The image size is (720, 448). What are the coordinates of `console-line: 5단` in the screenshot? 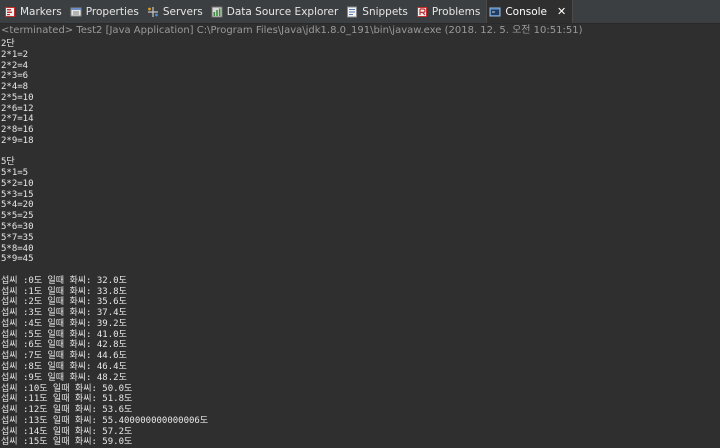 It's located at (8, 162).